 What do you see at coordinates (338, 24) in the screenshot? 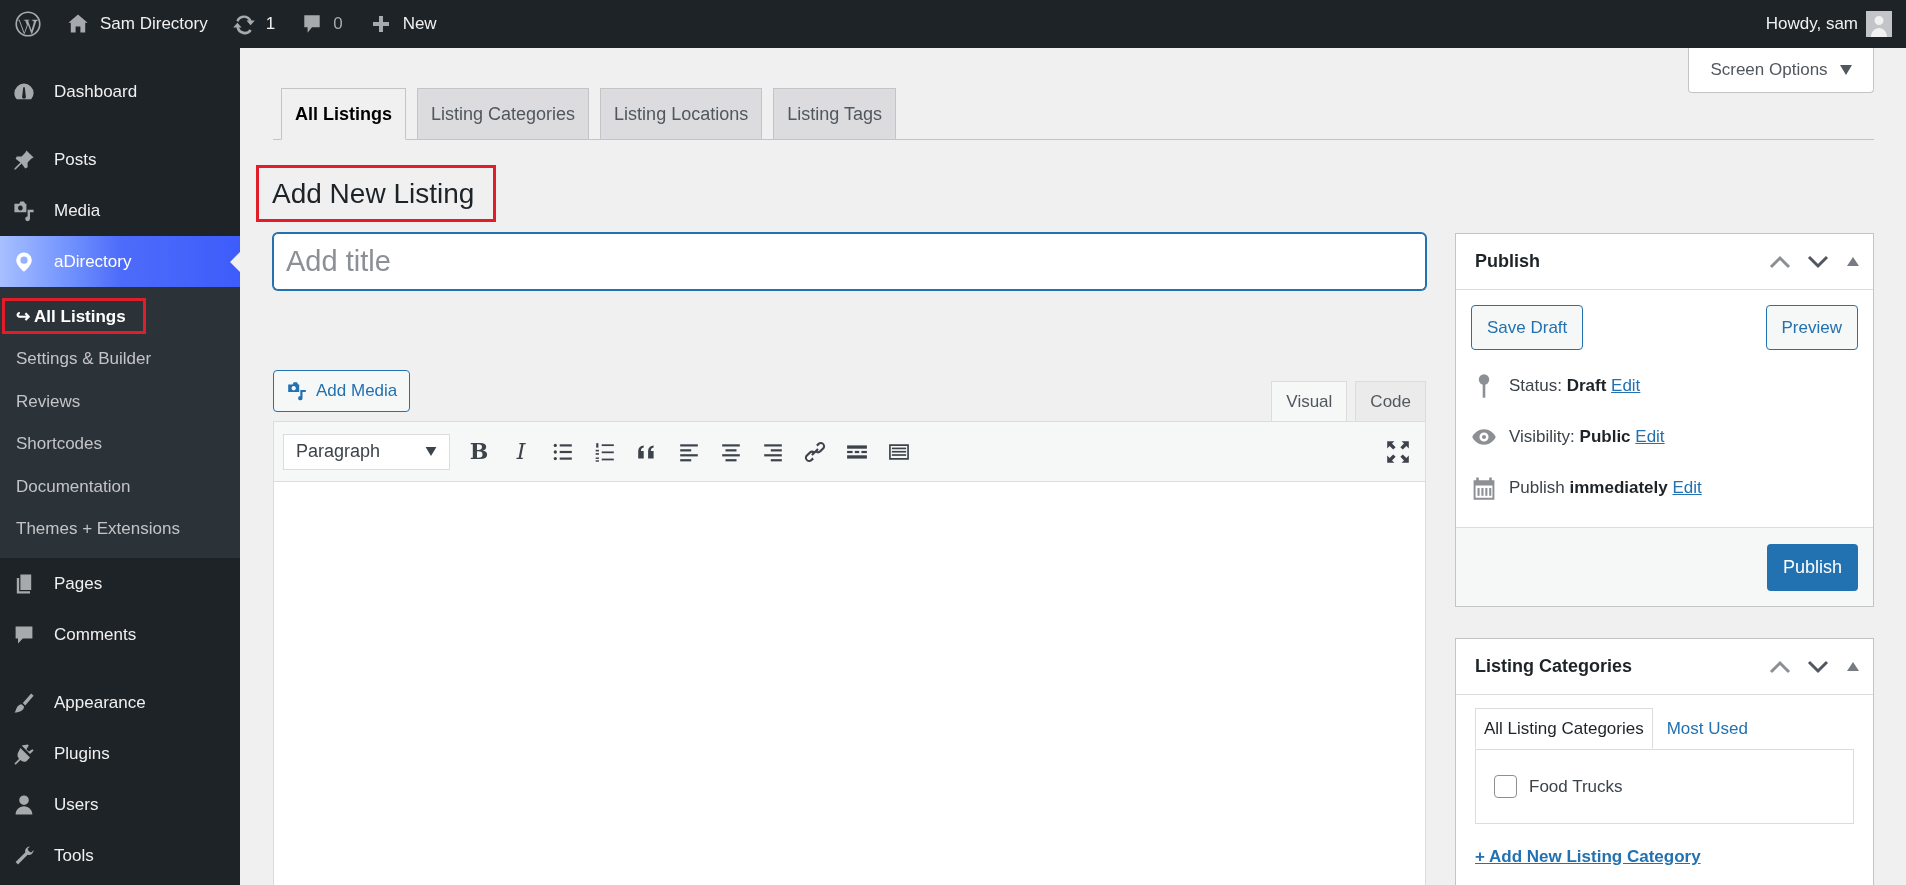
I see `comment-count: 0` at bounding box center [338, 24].